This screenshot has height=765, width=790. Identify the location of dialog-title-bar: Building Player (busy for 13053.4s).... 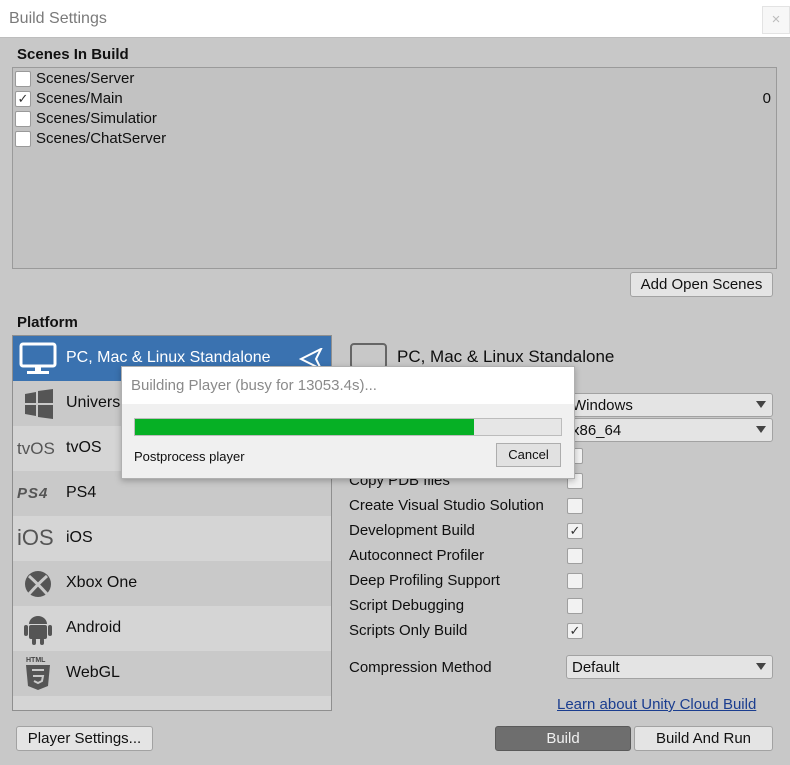
(348, 385).